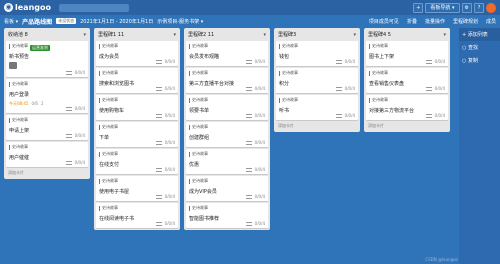 This screenshot has height=264, width=500. What do you see at coordinates (317, 34) in the screenshot?
I see `list-header: 里程碑3 ▾` at bounding box center [317, 34].